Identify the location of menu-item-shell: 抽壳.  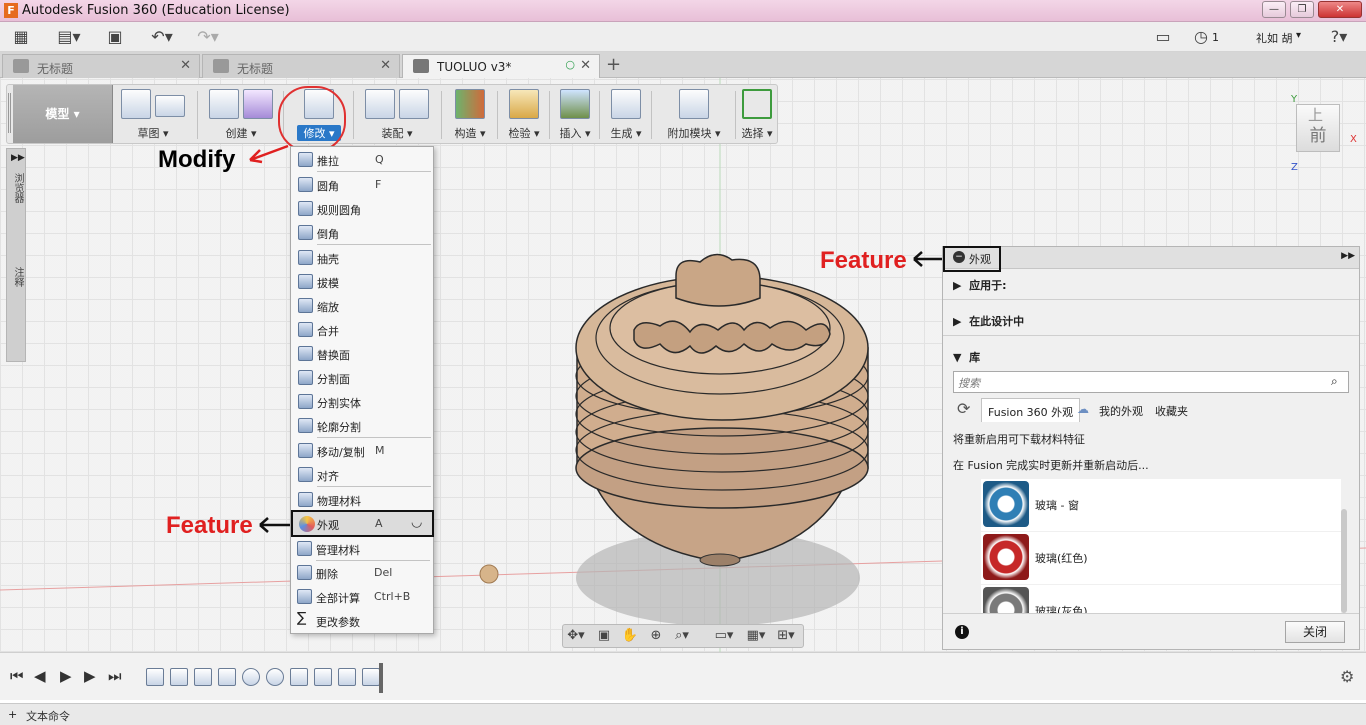
(362, 257).